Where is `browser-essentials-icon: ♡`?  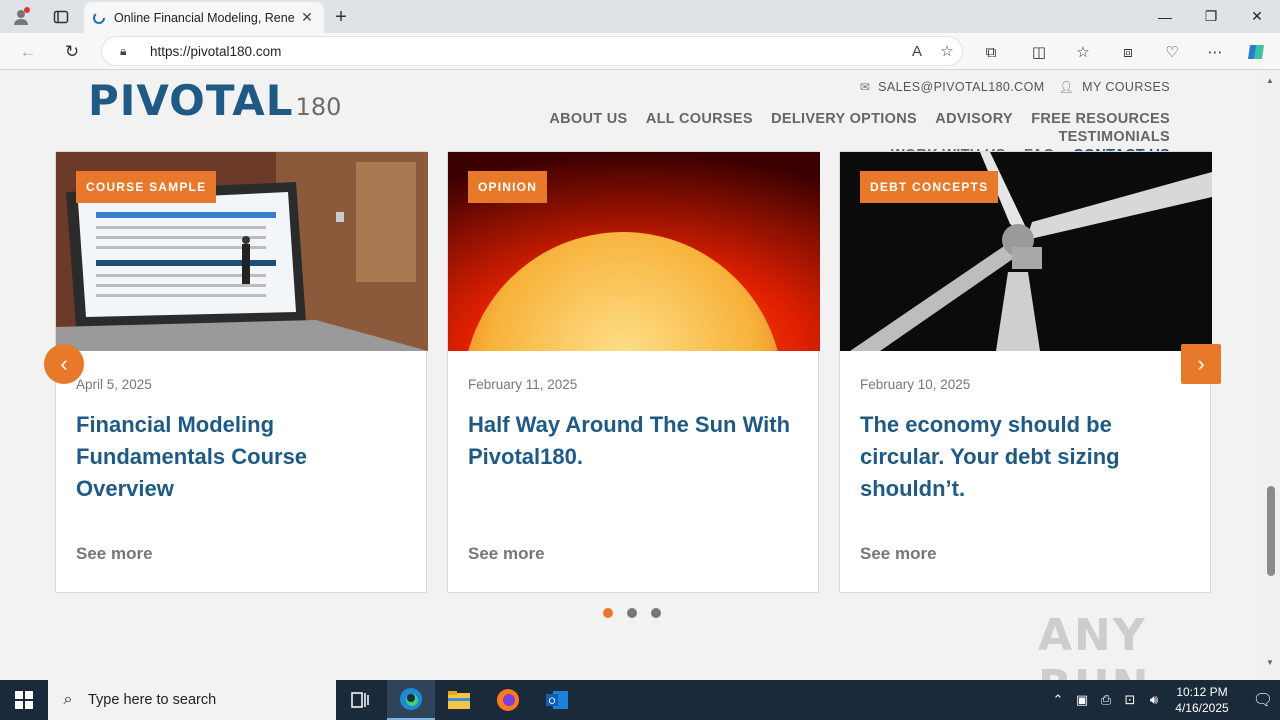
browser-essentials-icon: ♡ is located at coordinates (1172, 52).